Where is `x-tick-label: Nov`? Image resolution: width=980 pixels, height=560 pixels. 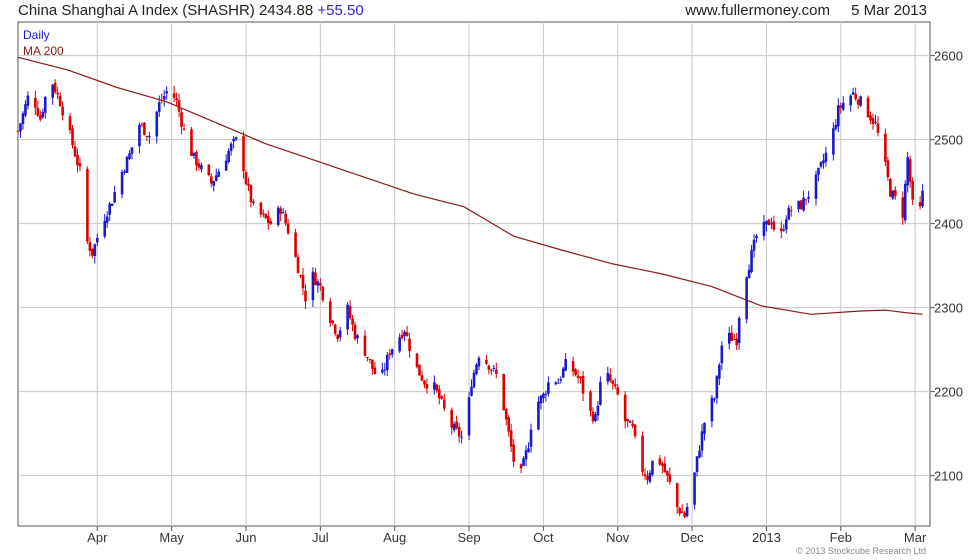 x-tick-label: Nov is located at coordinates (618, 537).